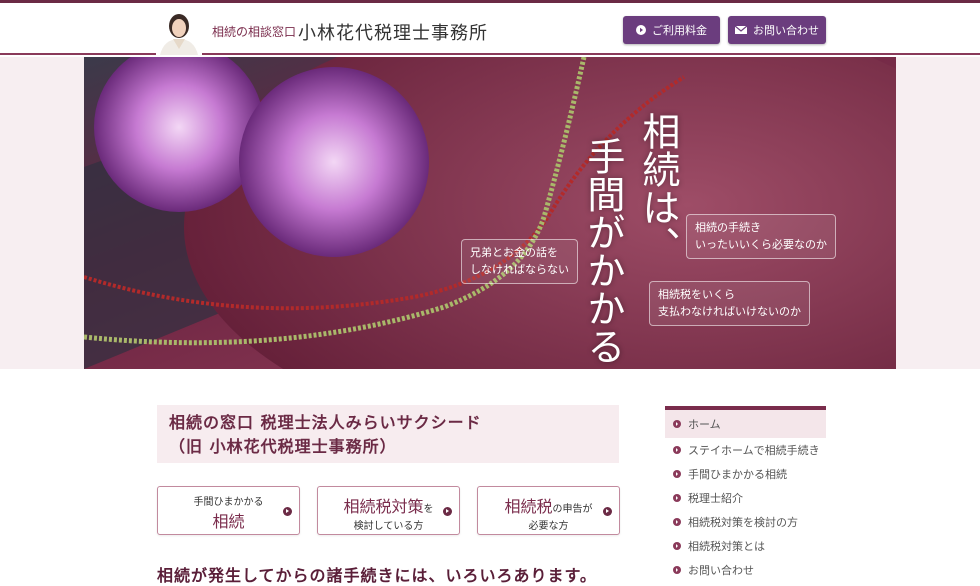 The height and width of the screenshot is (586, 980). What do you see at coordinates (715, 498) in the screenshot?
I see `sidebar-item-label: 税理士紹介` at bounding box center [715, 498].